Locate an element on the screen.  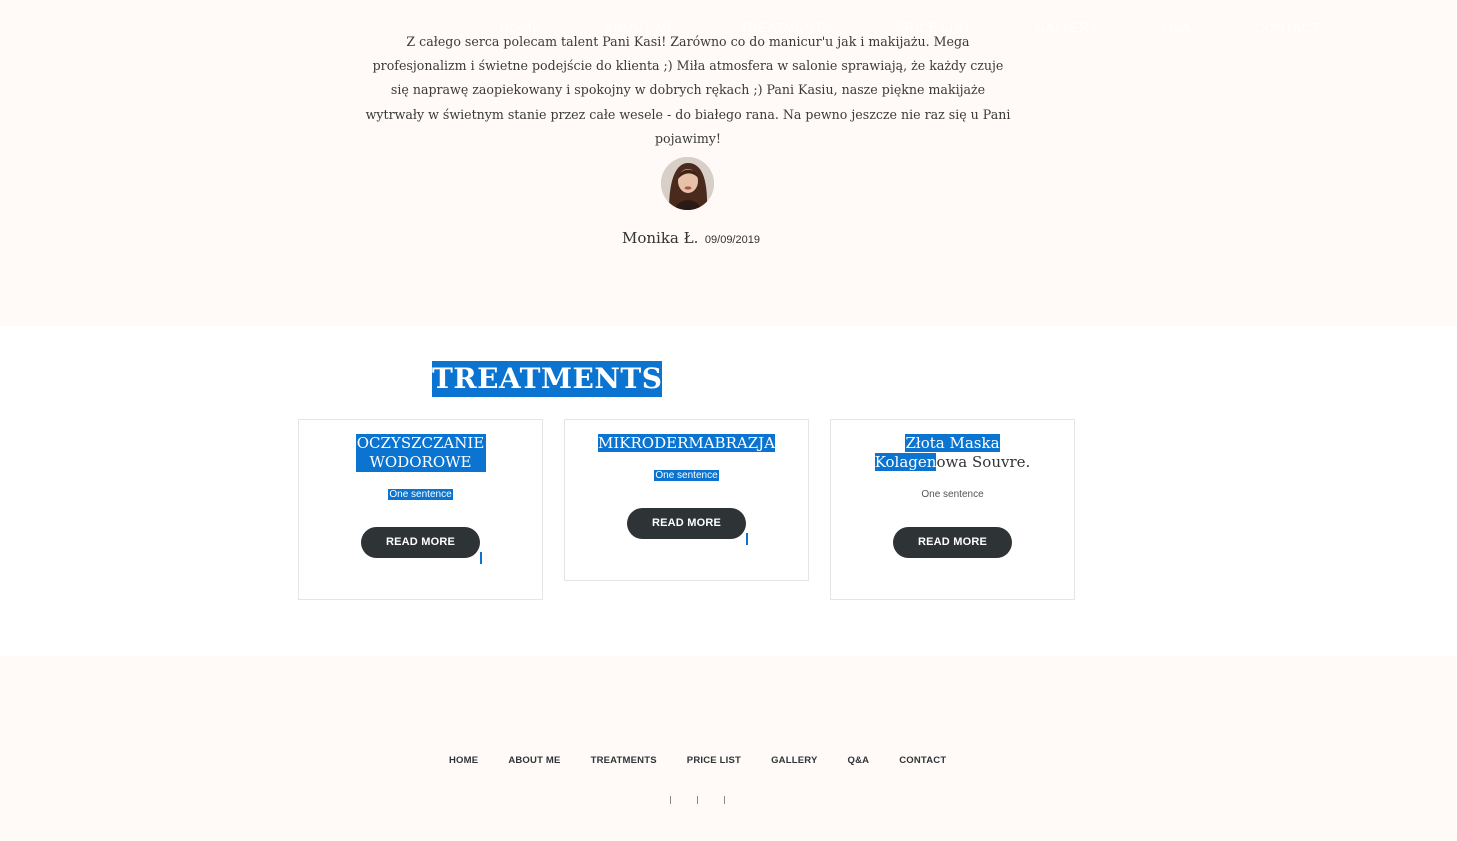
footer-nav-price-list: PRICE LIST is located at coordinates (714, 760).